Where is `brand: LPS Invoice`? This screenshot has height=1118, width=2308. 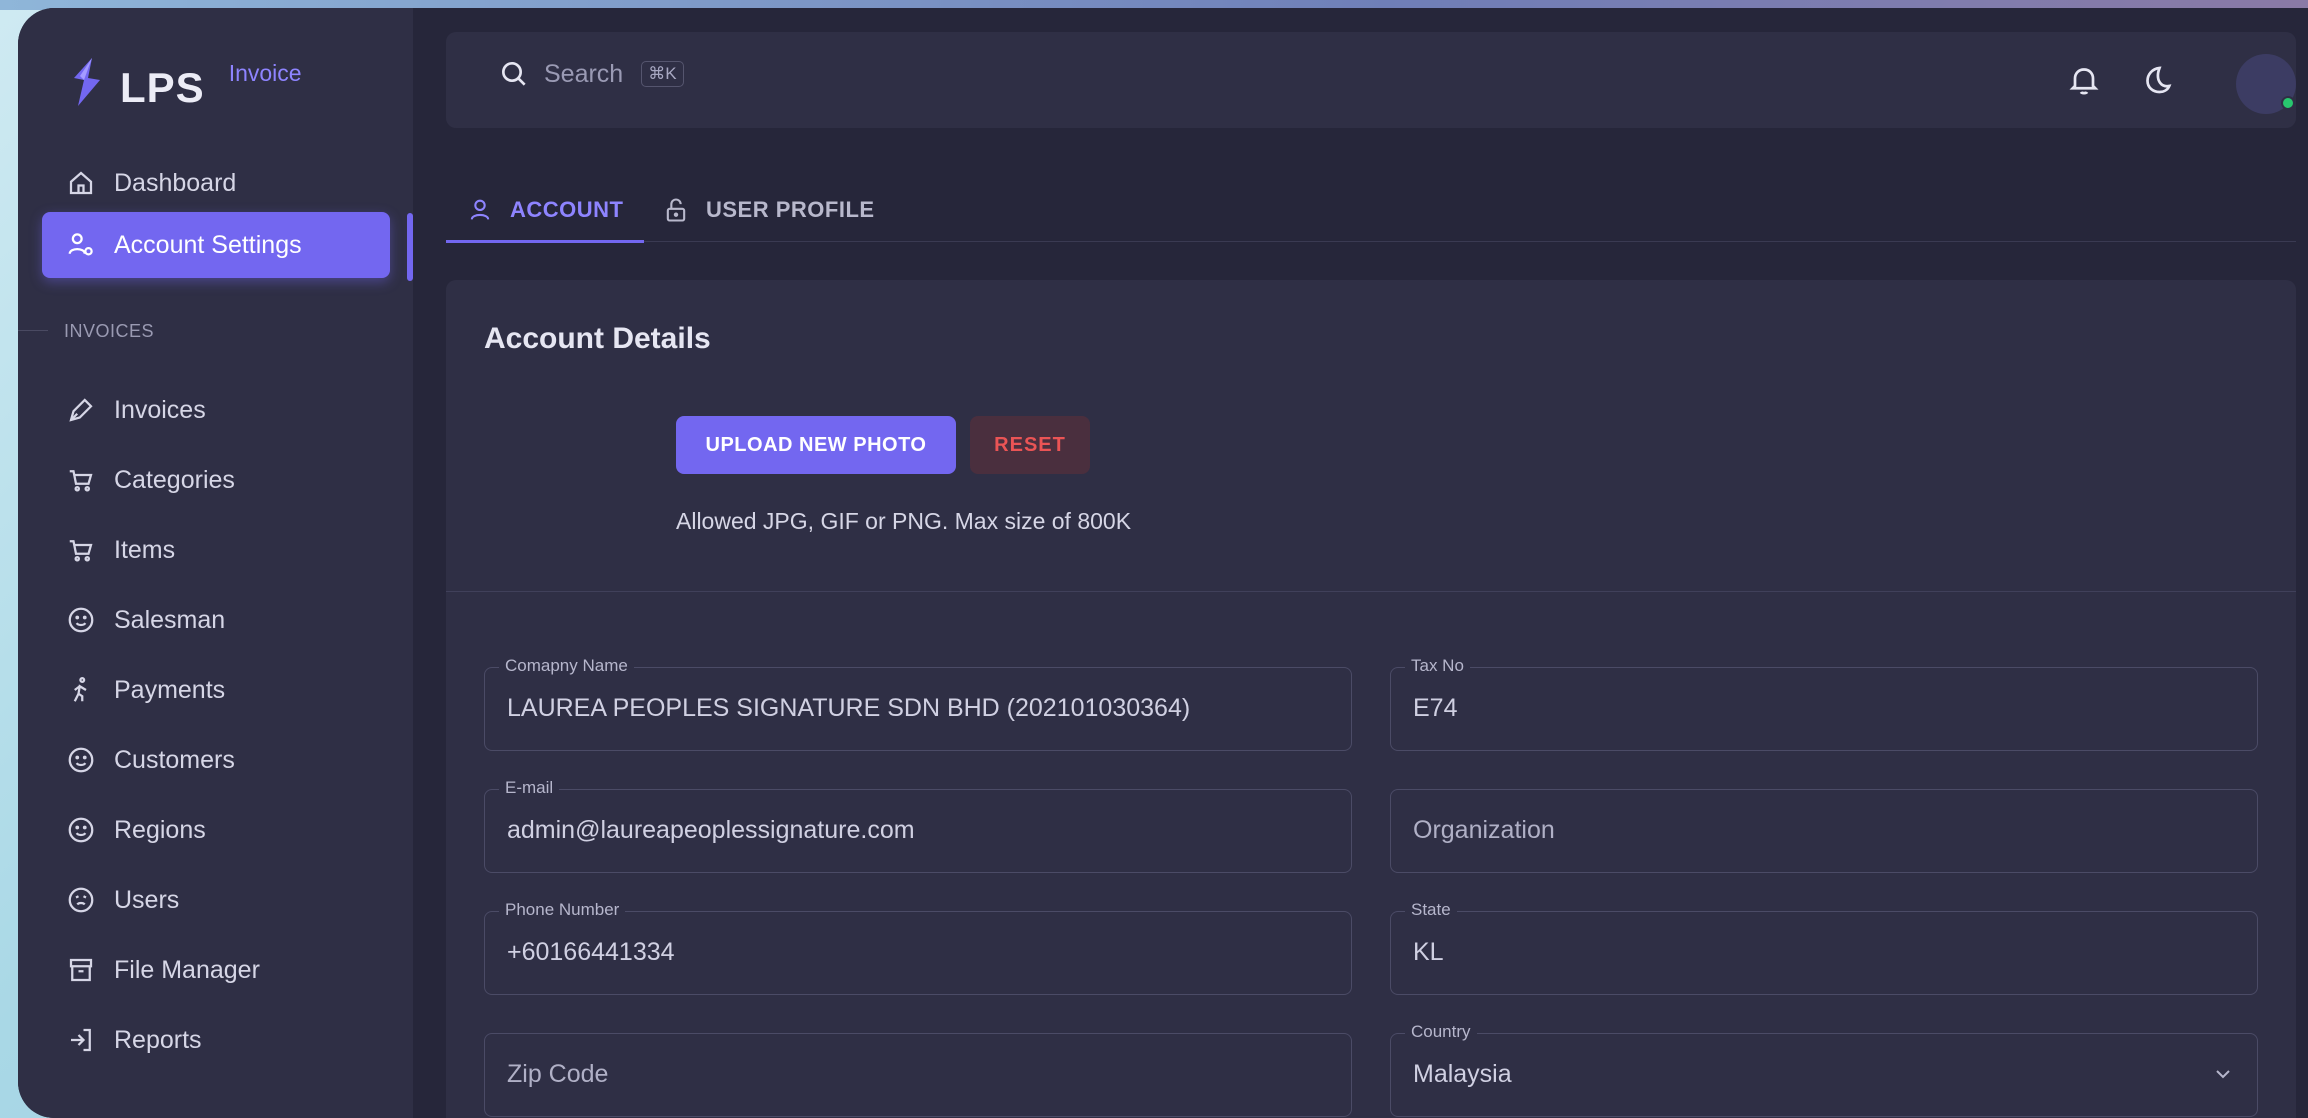
brand: LPS Invoice is located at coordinates (184, 86).